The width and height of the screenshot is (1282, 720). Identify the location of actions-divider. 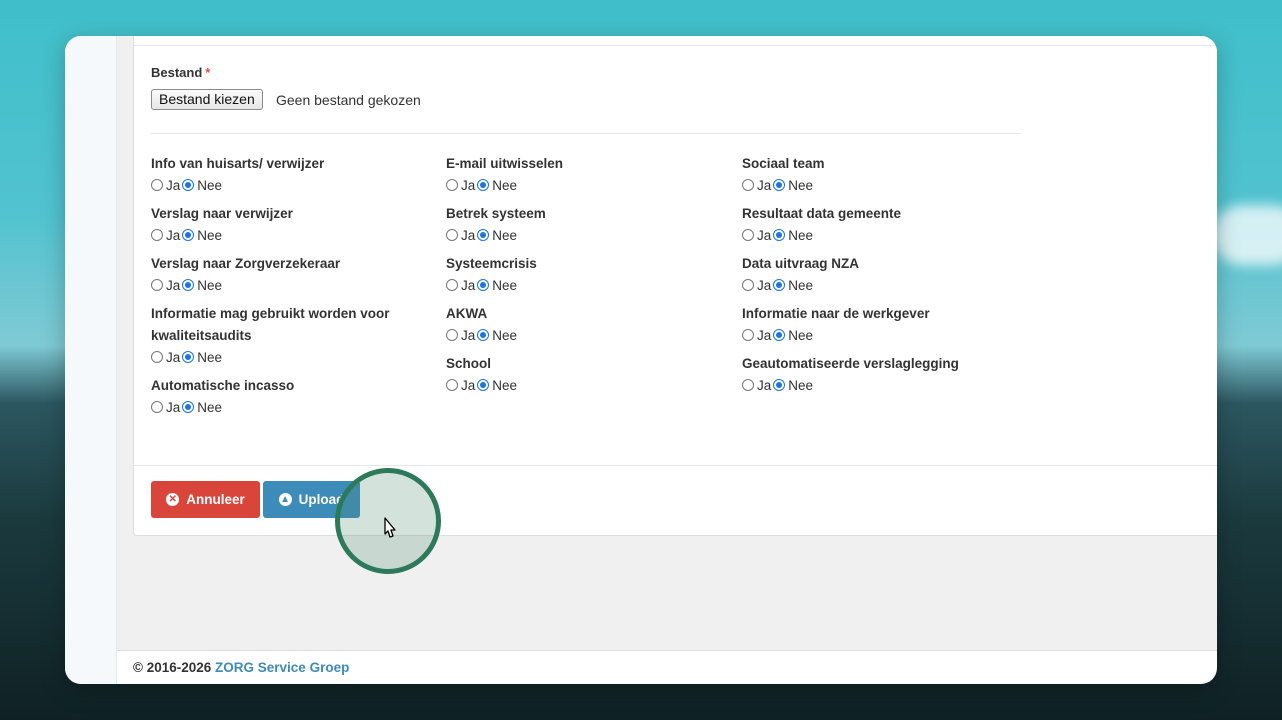
(675, 465).